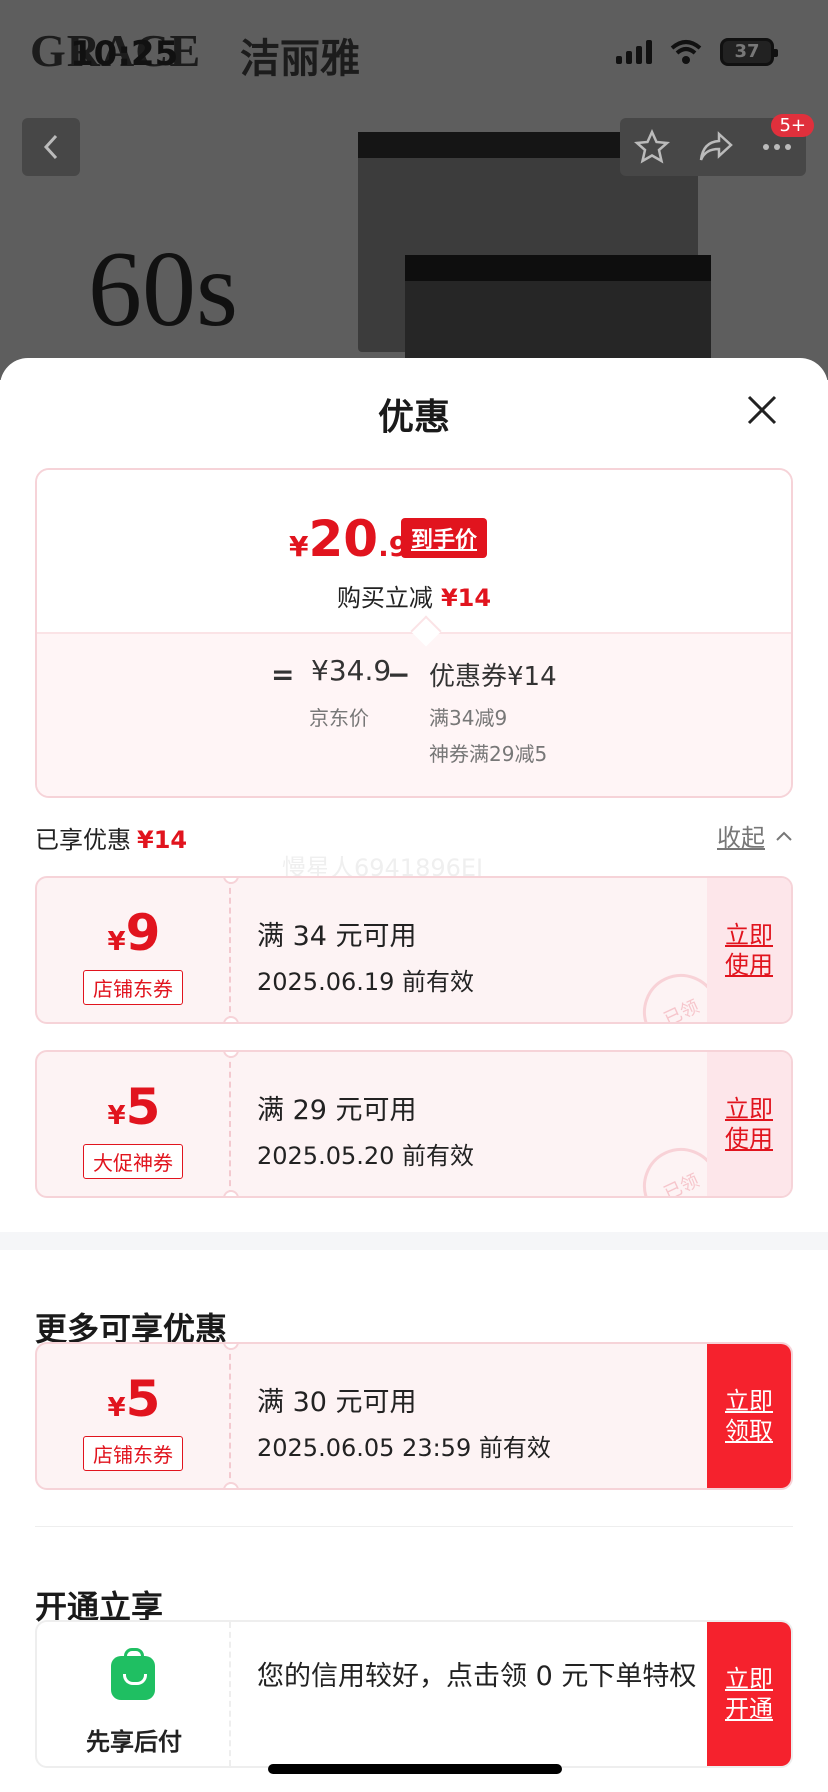 This screenshot has width=828, height=1792. Describe the element at coordinates (134, 933) in the screenshot. I see `coupon-amount: ¥9` at that location.